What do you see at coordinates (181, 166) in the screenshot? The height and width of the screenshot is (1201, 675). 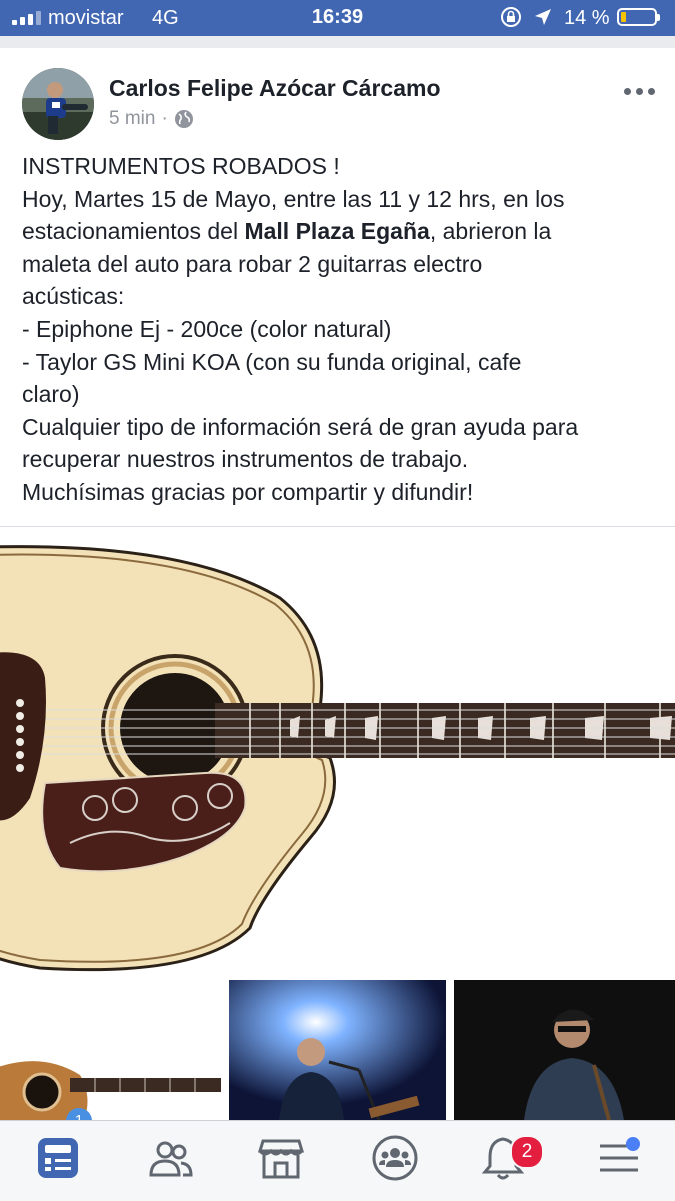 I see `post-line: INSTRUMENTOS ROBADOS !` at bounding box center [181, 166].